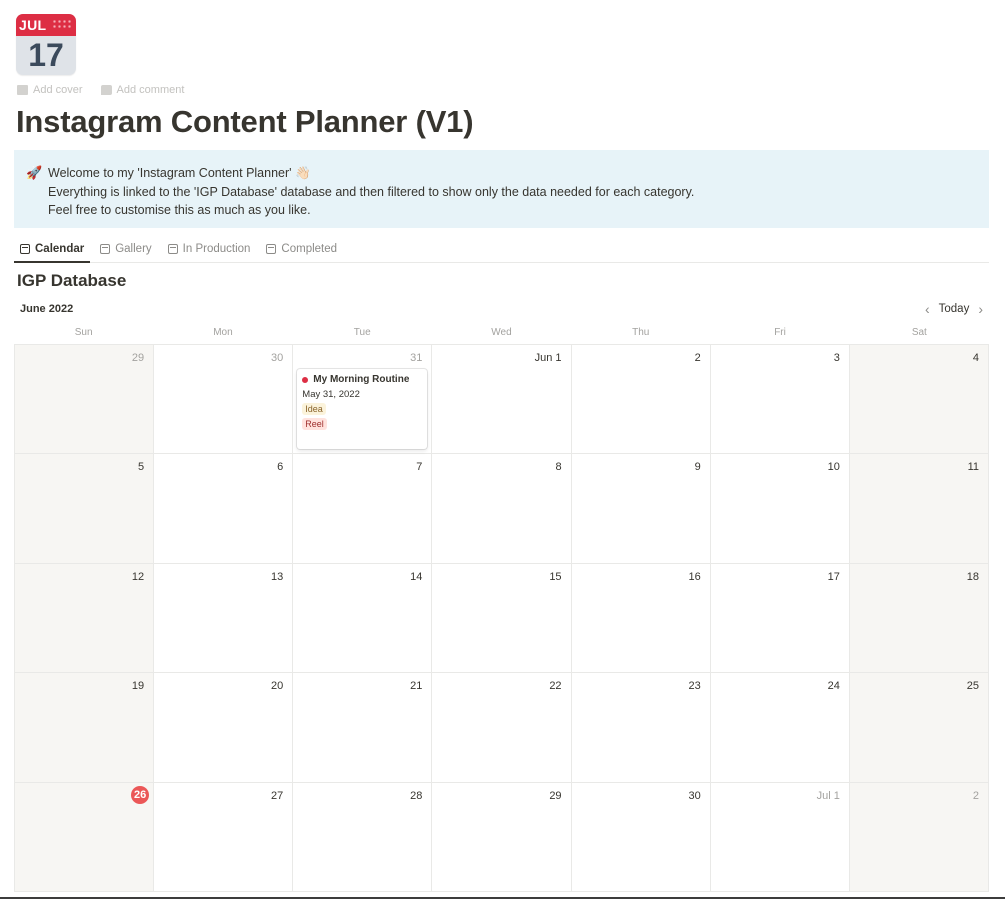  What do you see at coordinates (105, 249) in the screenshot?
I see `gallery-view-icon` at bounding box center [105, 249].